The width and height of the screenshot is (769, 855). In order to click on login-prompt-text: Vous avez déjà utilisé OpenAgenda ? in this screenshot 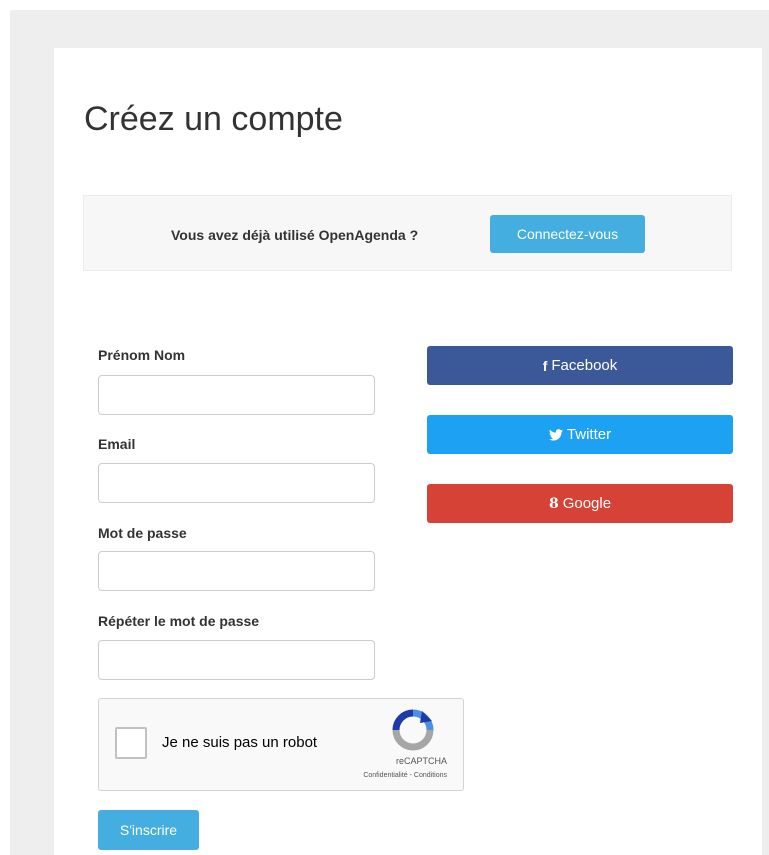, I will do `click(295, 235)`.